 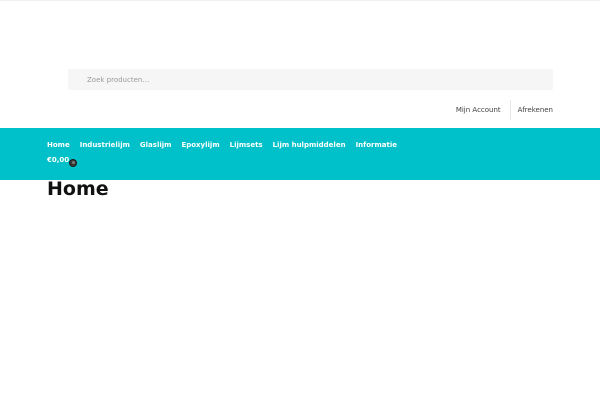 What do you see at coordinates (156, 145) in the screenshot?
I see `menu-link-glaslijm: Glaslijm` at bounding box center [156, 145].